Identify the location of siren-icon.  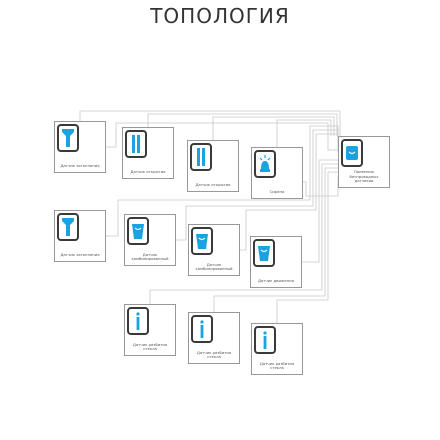
(265, 164).